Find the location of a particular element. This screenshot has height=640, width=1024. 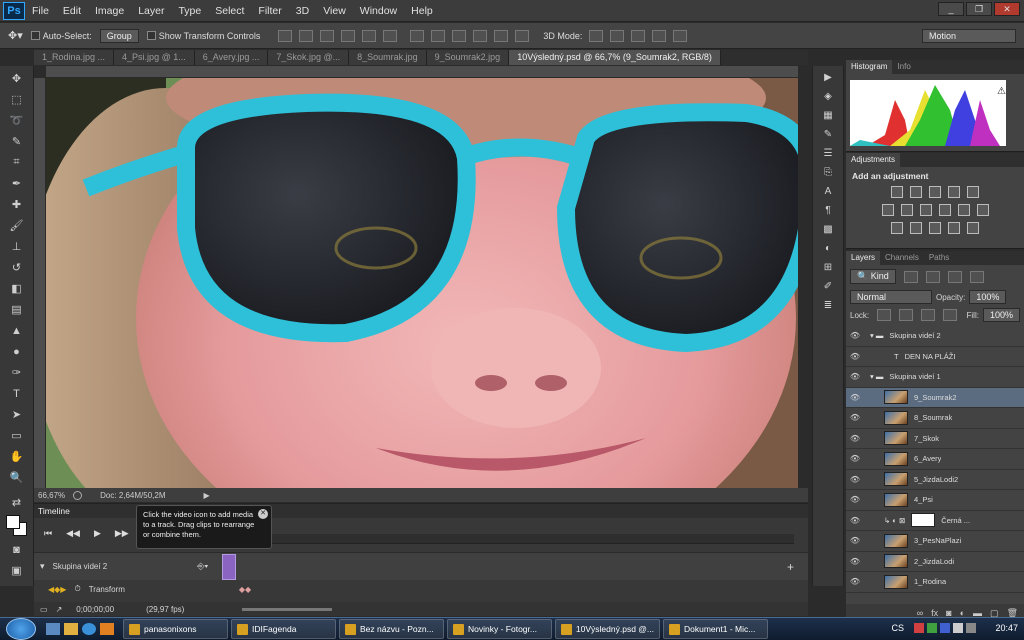

align-top-icon is located at coordinates (285, 35).